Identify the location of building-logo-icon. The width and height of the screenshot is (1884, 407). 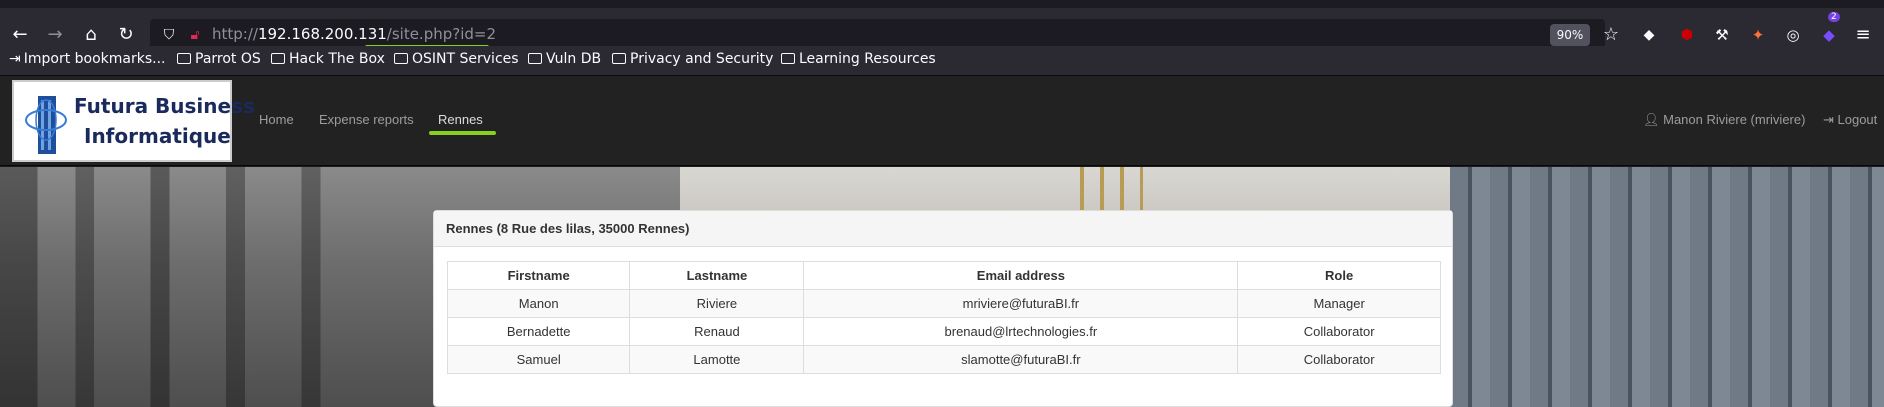
(46, 125).